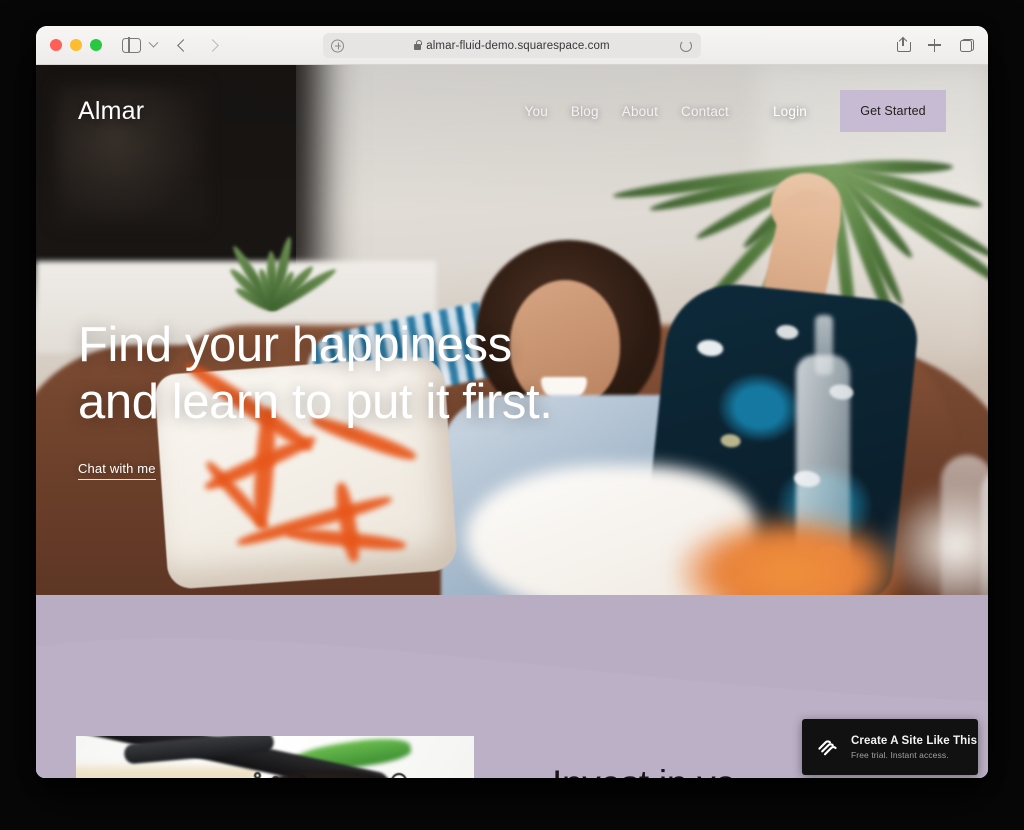 Image resolution: width=1024 pixels, height=830 pixels. I want to click on address-url-text: almar-fluid-demo.squarespace.com, so click(518, 45).